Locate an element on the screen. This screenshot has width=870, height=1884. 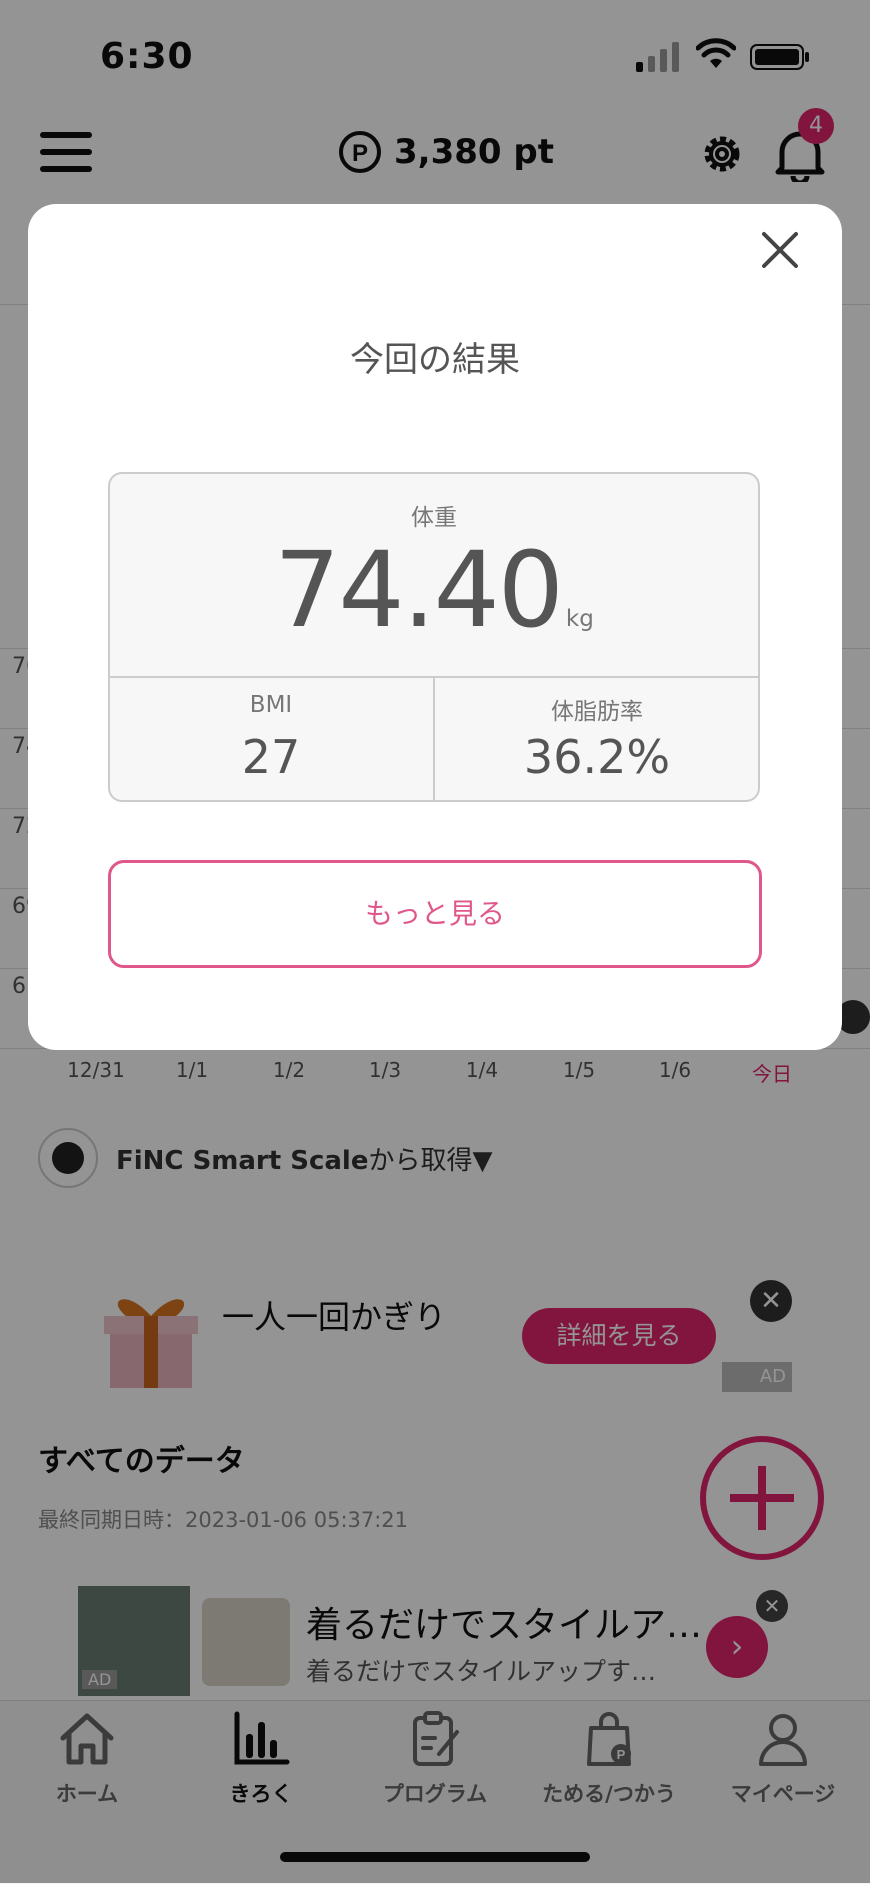
weight-row: 74.40 kg is located at coordinates (434, 590).